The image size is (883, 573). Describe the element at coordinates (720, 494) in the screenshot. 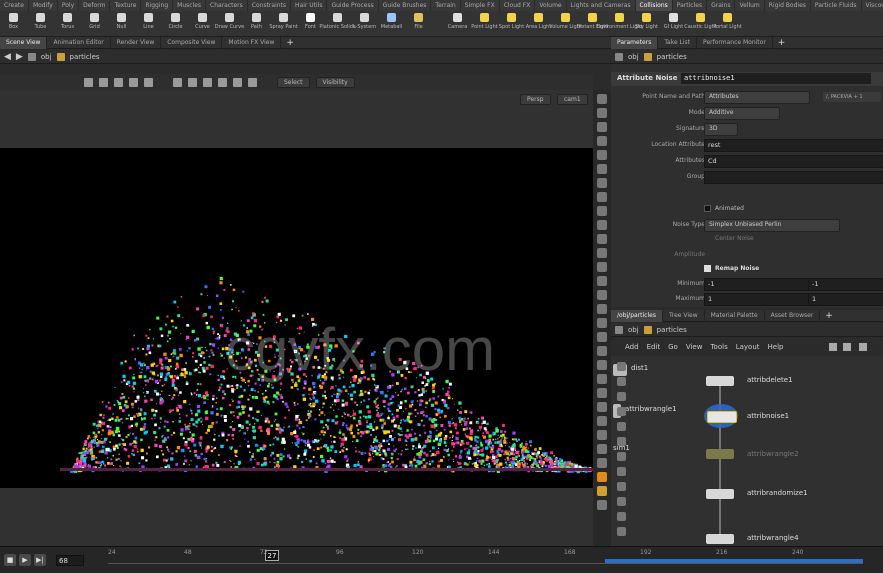

I see `node-attribrandomize1` at that location.